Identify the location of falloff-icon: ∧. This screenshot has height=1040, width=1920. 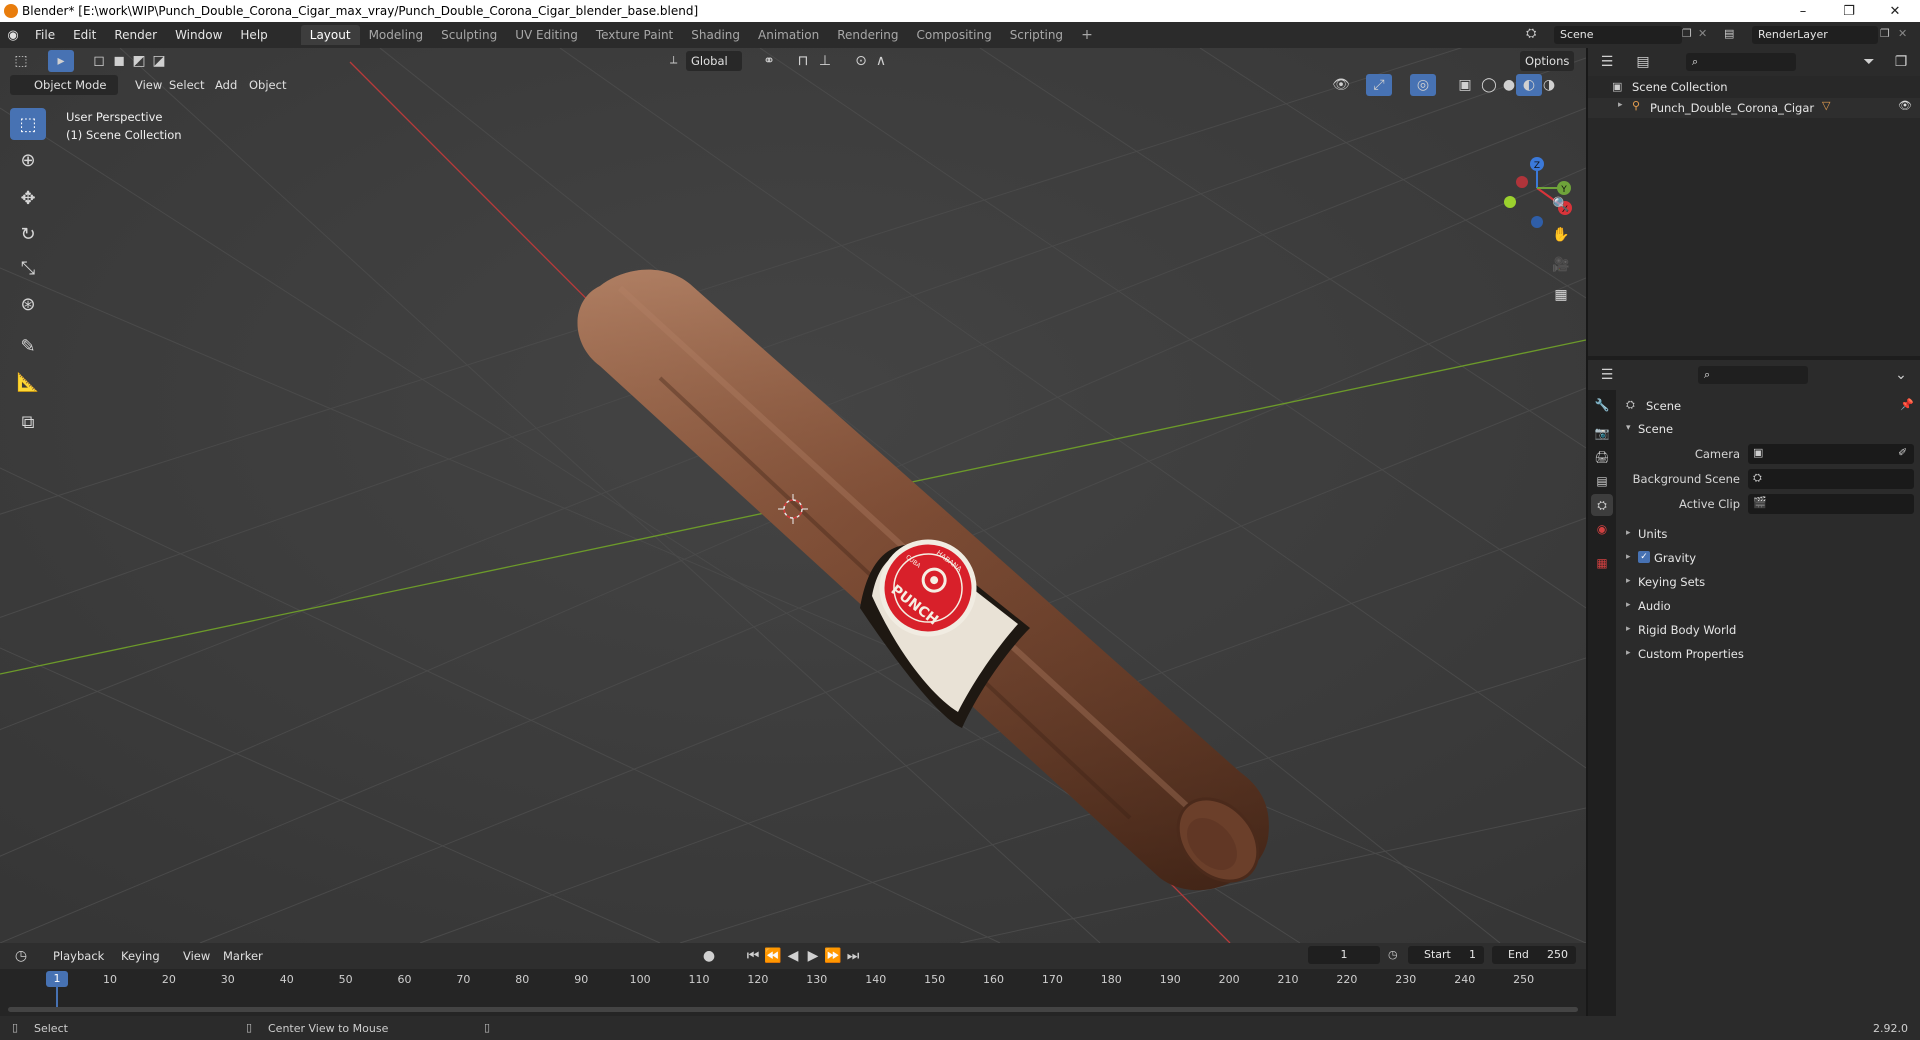
(881, 61).